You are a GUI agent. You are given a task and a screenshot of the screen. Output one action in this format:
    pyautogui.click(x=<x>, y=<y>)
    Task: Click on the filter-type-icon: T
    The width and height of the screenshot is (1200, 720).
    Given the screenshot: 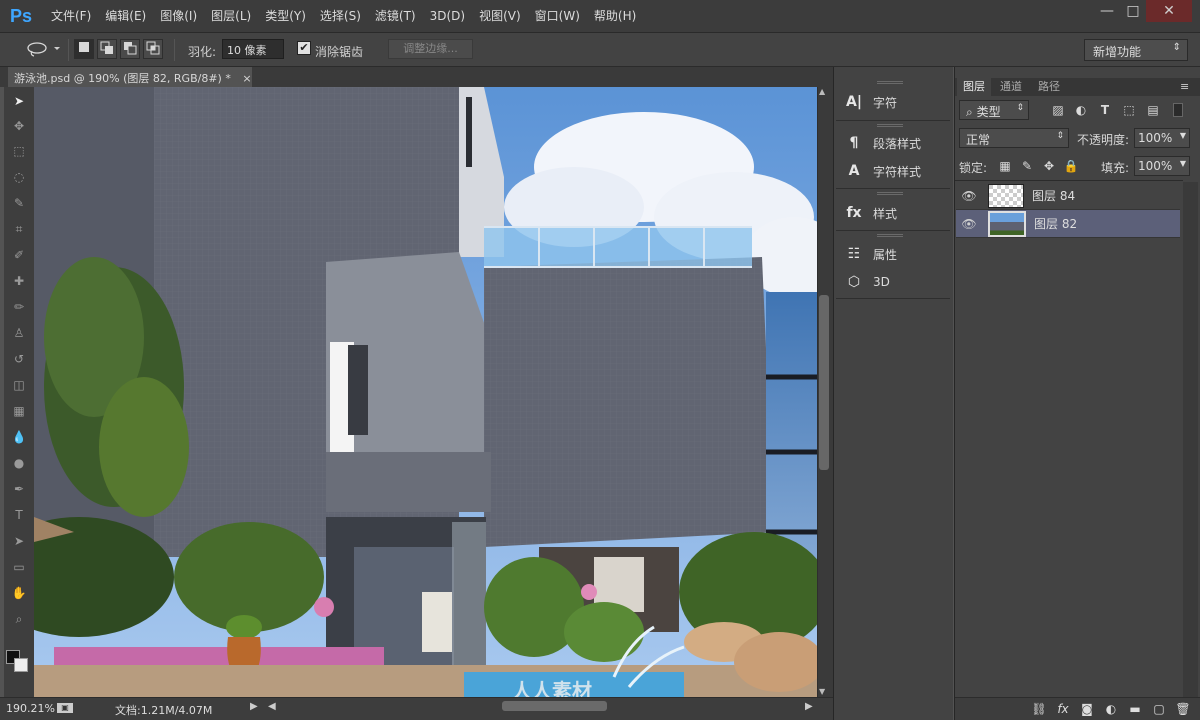 What is the action you would take?
    pyautogui.click(x=1105, y=110)
    